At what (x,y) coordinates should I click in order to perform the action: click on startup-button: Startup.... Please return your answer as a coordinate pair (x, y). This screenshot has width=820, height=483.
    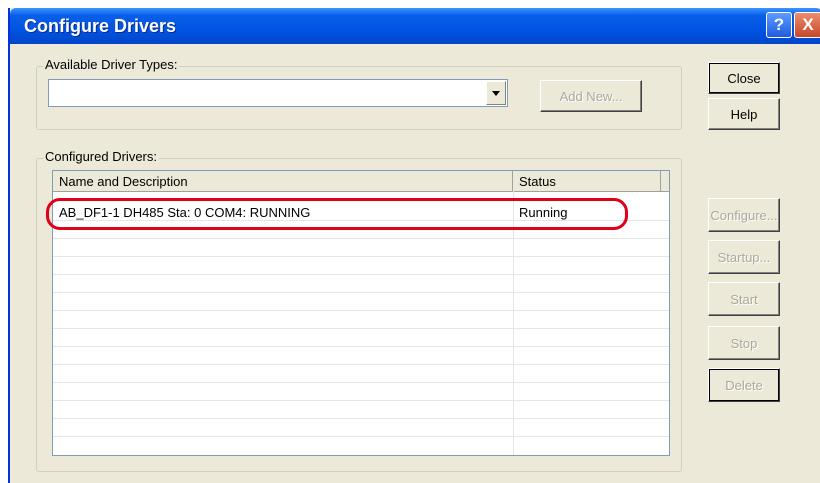
    Looking at the image, I should click on (744, 257).